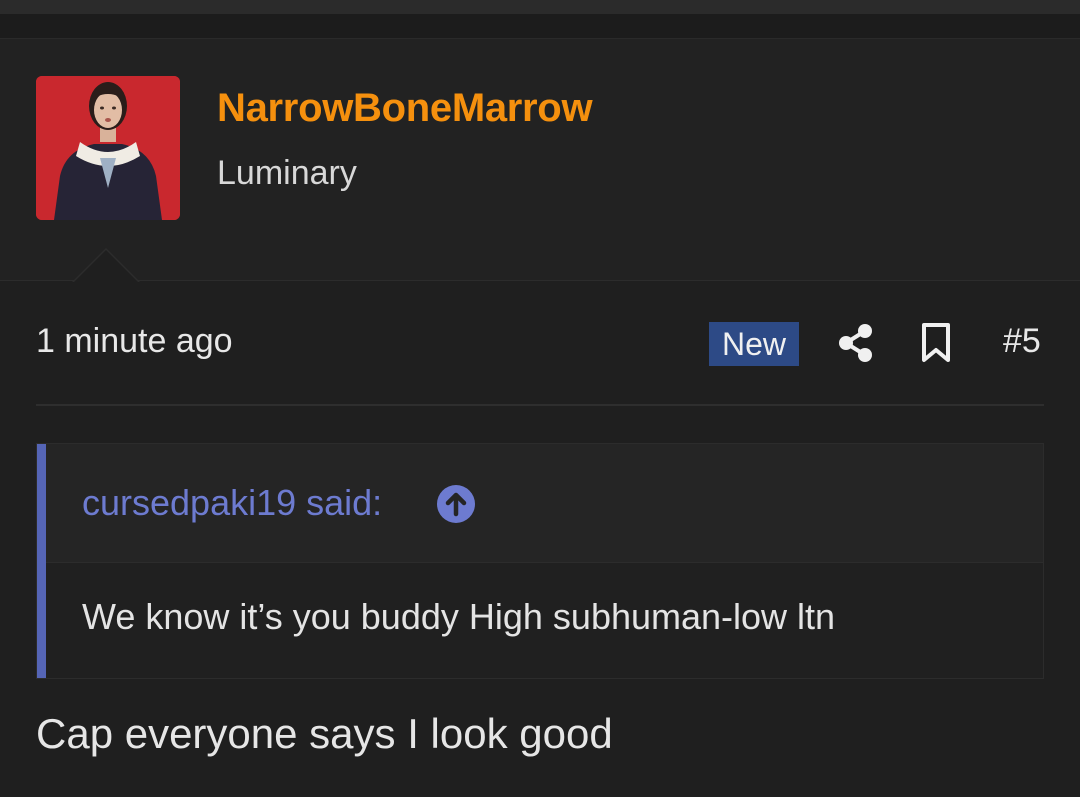  I want to click on quote-author-link: cursedpaki19 said:, so click(232, 503).